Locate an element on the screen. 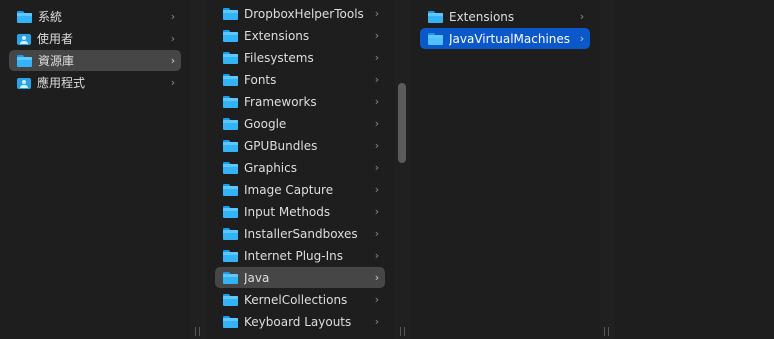 This screenshot has width=774, height=339. folder-name: Image Capture is located at coordinates (289, 189).